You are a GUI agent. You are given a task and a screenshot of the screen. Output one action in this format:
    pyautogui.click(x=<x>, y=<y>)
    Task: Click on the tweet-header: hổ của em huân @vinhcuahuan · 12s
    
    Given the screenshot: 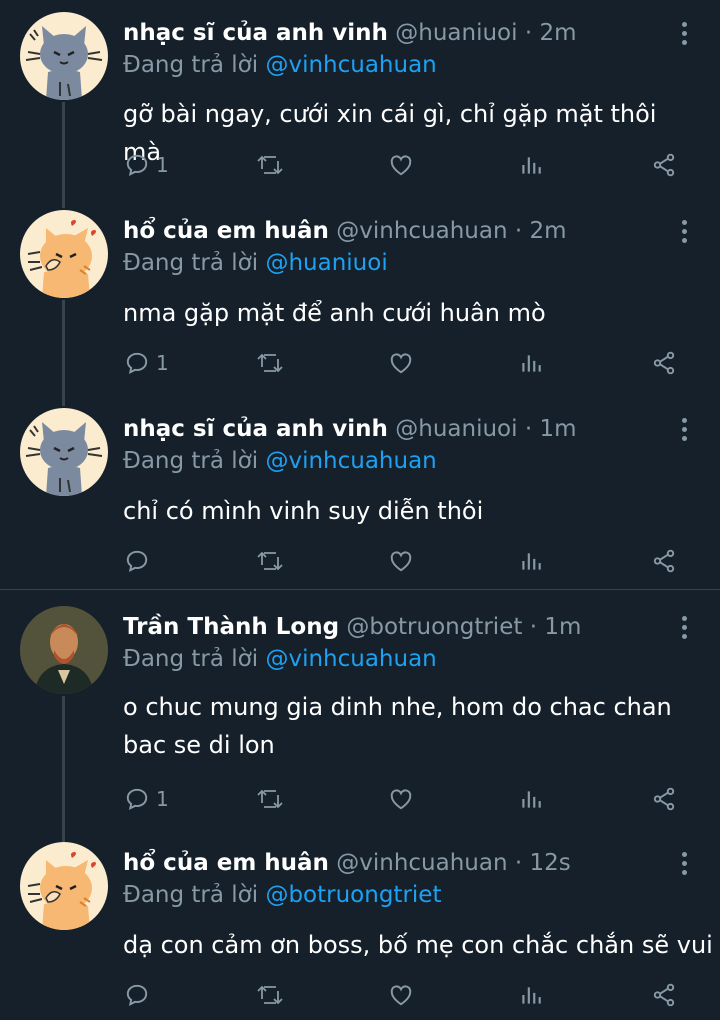 What is the action you would take?
    pyautogui.click(x=391, y=863)
    